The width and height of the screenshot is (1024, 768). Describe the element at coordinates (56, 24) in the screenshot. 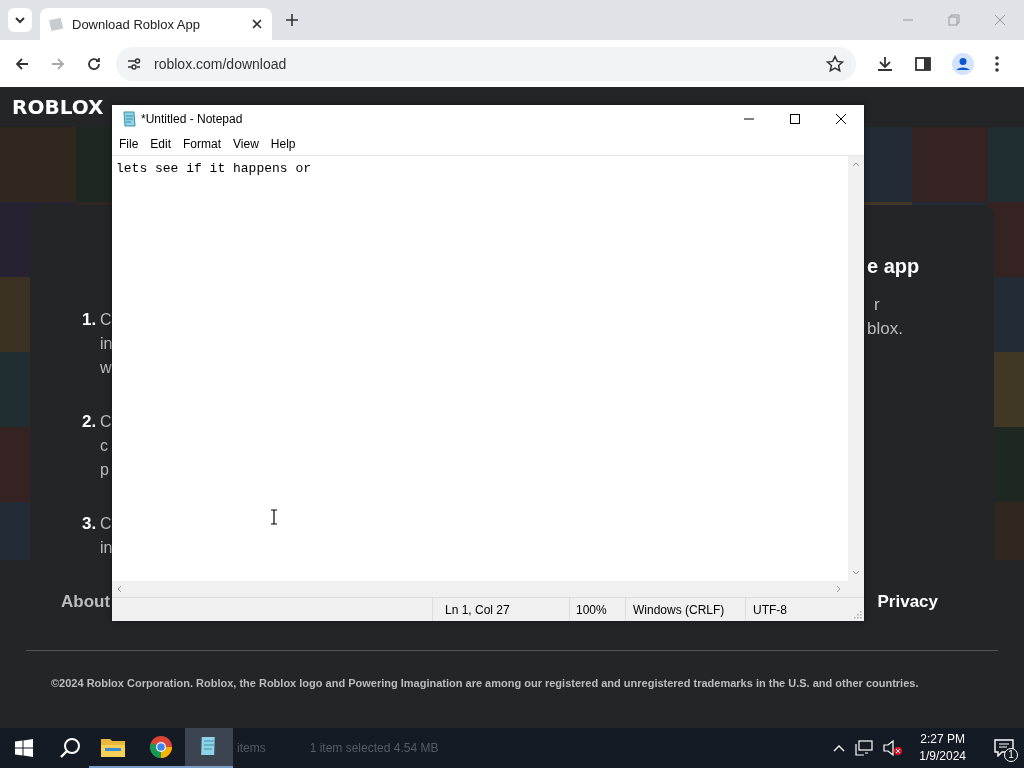

I see `page-icon` at that location.